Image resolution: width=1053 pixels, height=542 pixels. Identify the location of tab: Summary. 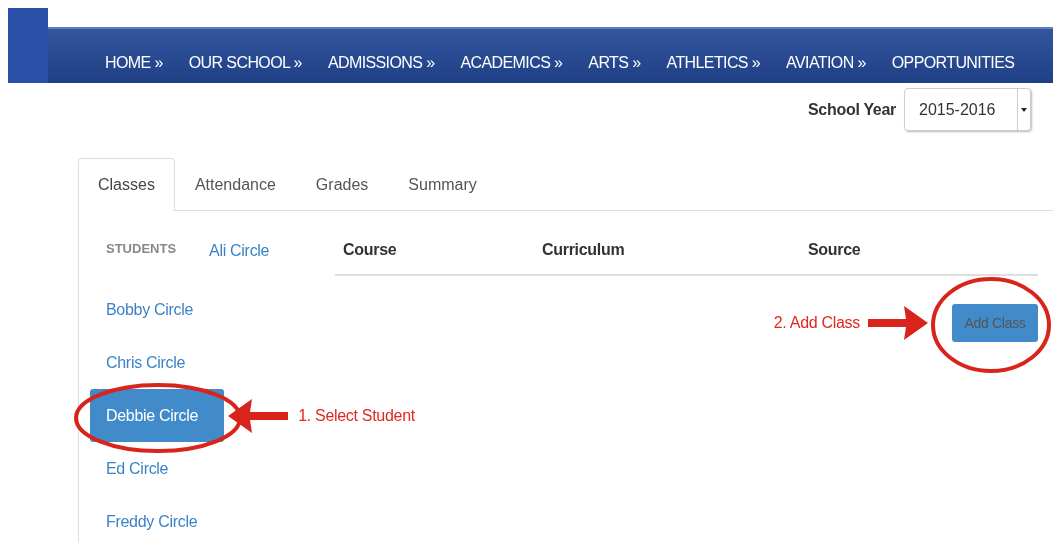
(442, 184).